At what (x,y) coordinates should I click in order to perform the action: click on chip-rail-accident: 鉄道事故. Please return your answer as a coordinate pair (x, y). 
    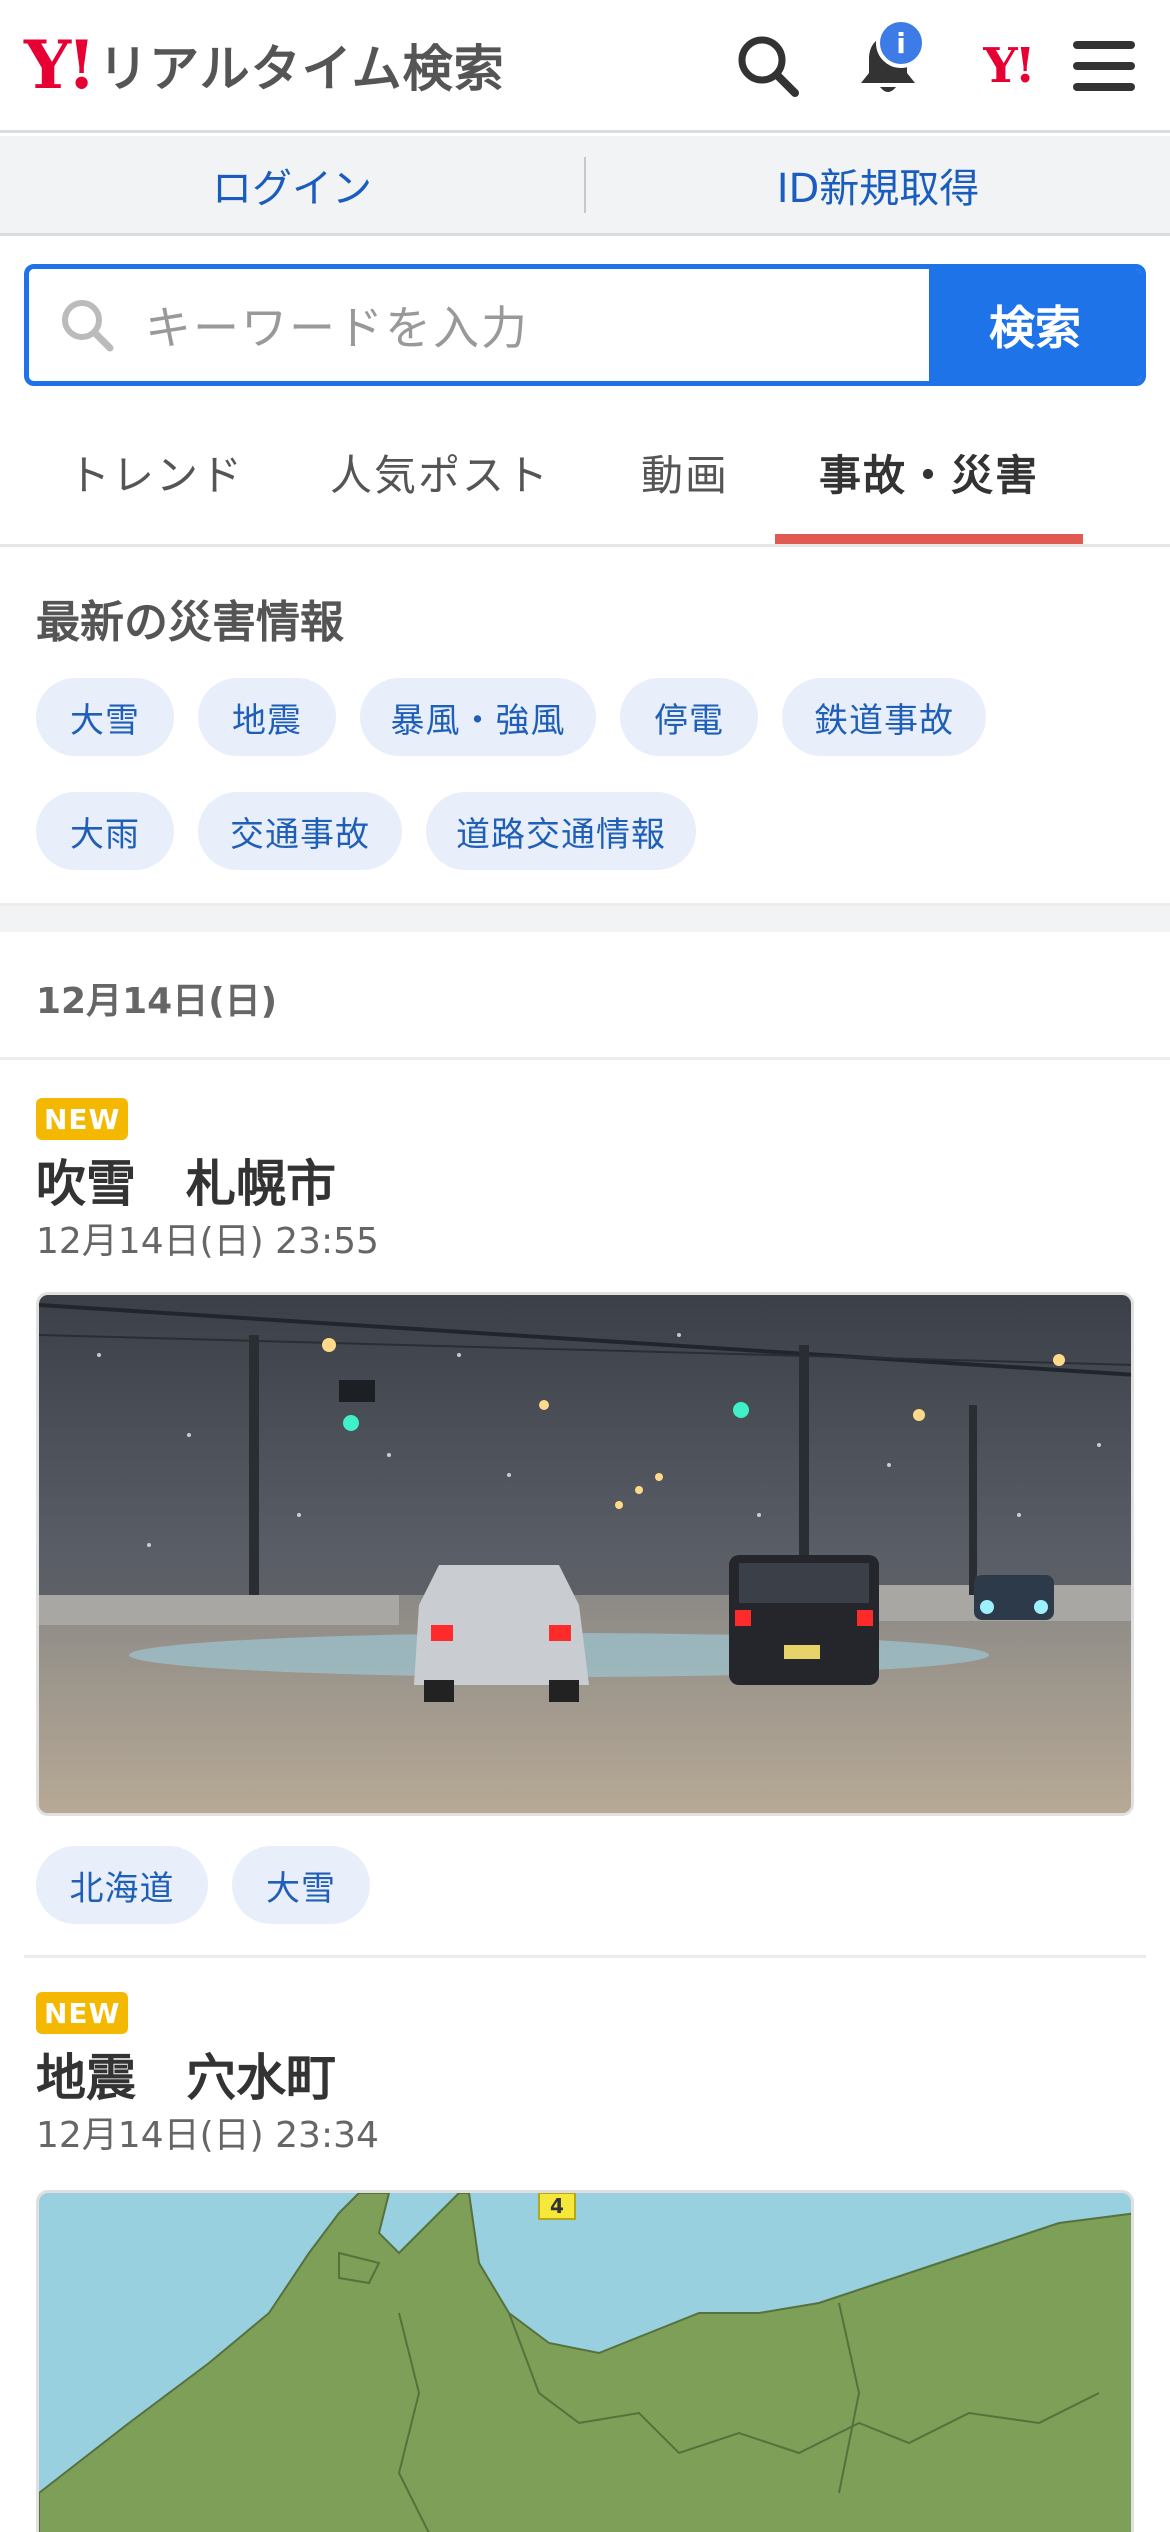
    Looking at the image, I should click on (884, 717).